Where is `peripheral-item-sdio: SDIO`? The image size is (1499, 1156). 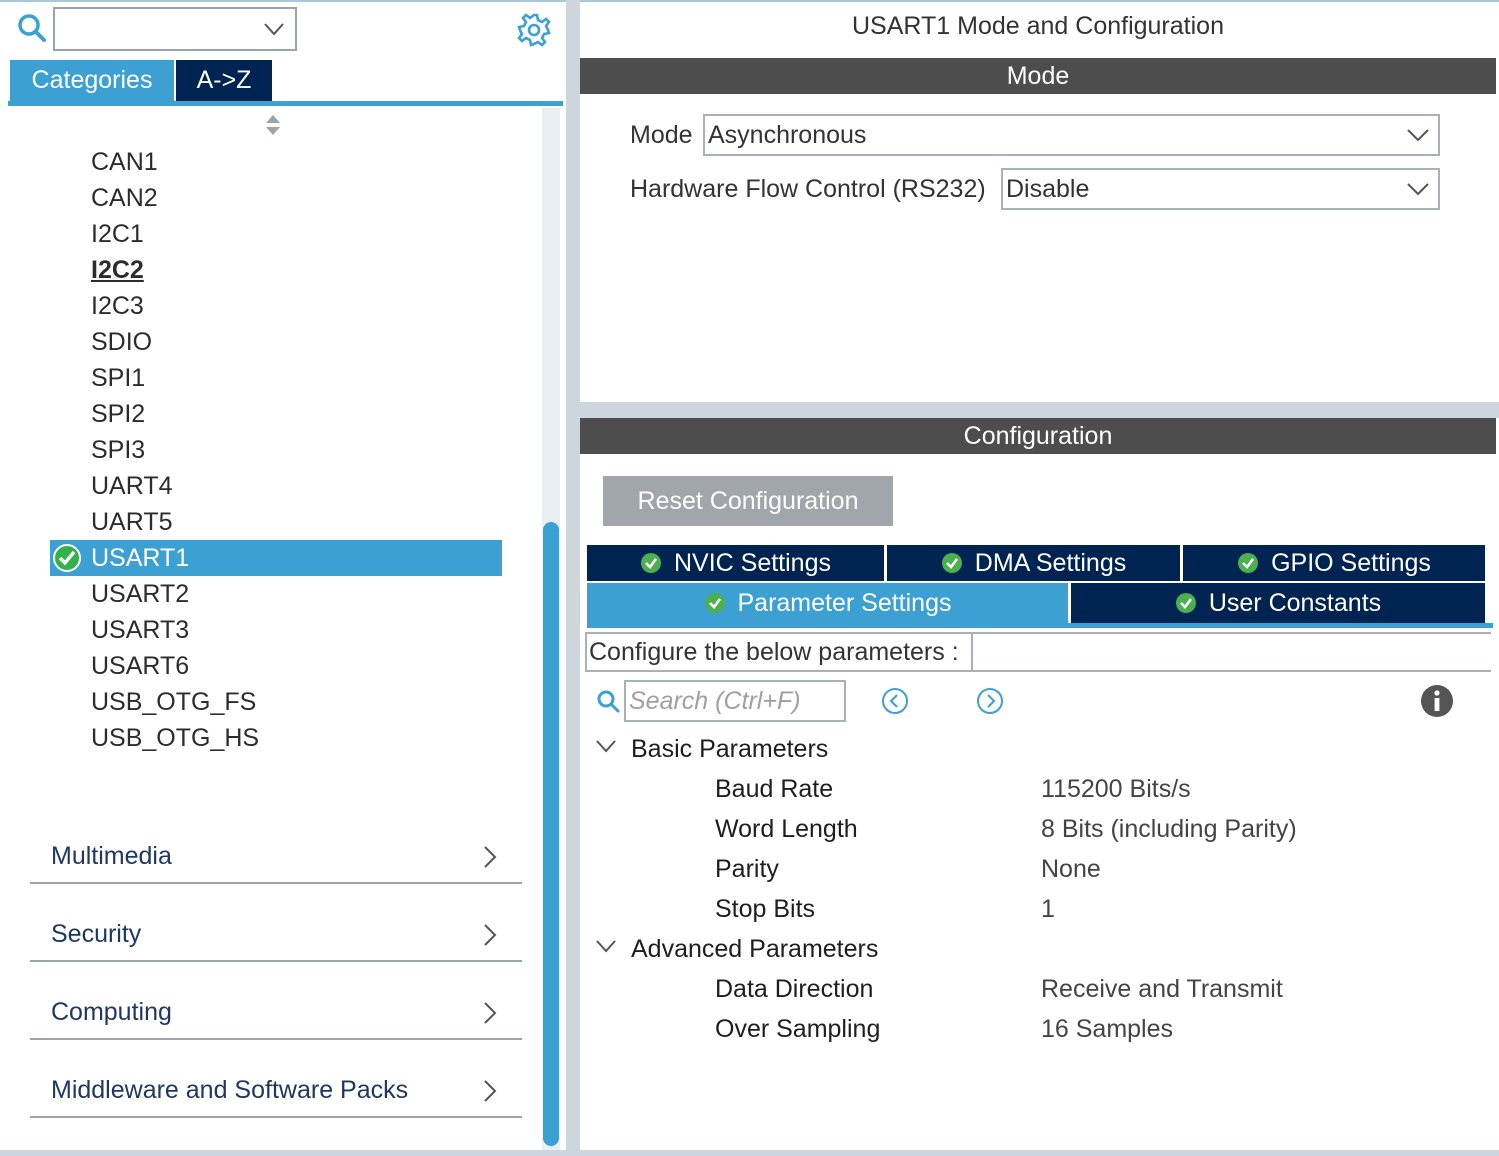
peripheral-item-sdio: SDIO is located at coordinates (276, 342).